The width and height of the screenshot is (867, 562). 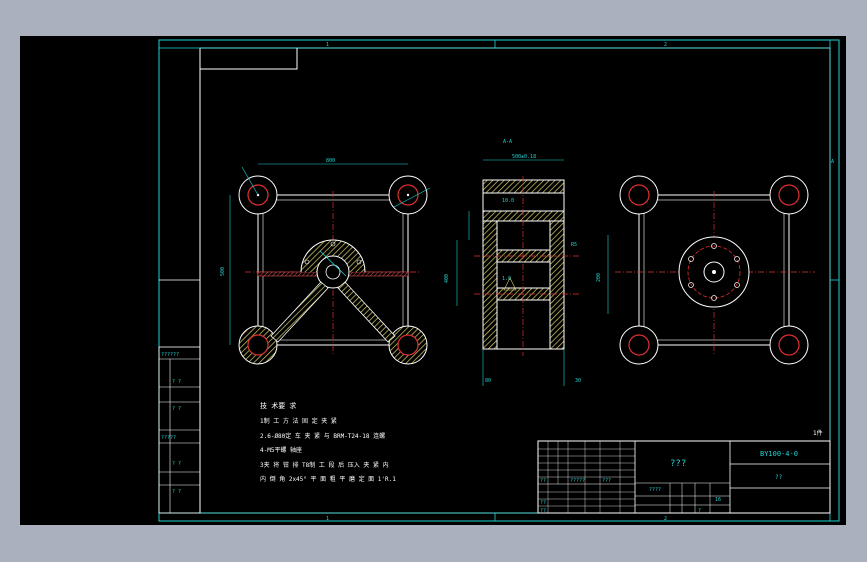 What do you see at coordinates (249, 59) in the screenshot?
I see `corner-box` at bounding box center [249, 59].